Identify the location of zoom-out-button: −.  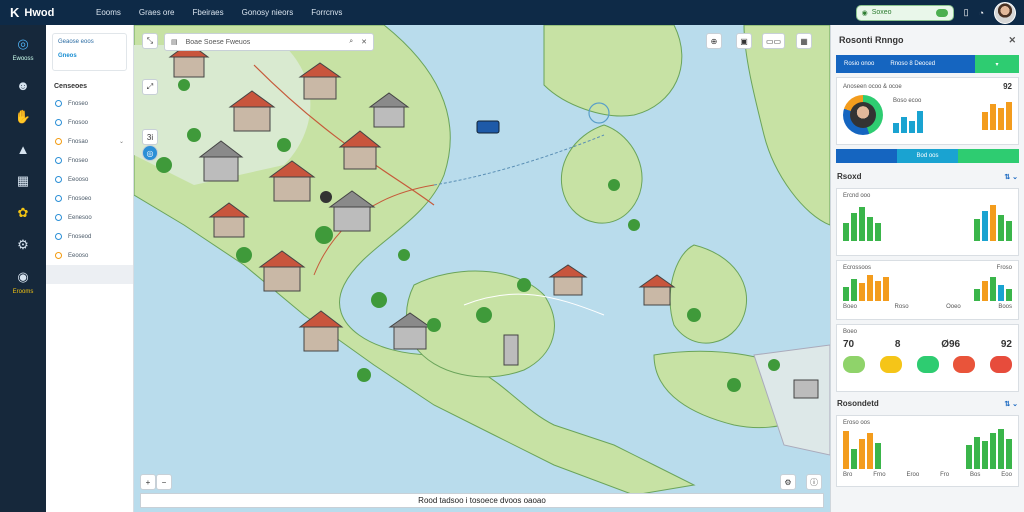
(164, 482).